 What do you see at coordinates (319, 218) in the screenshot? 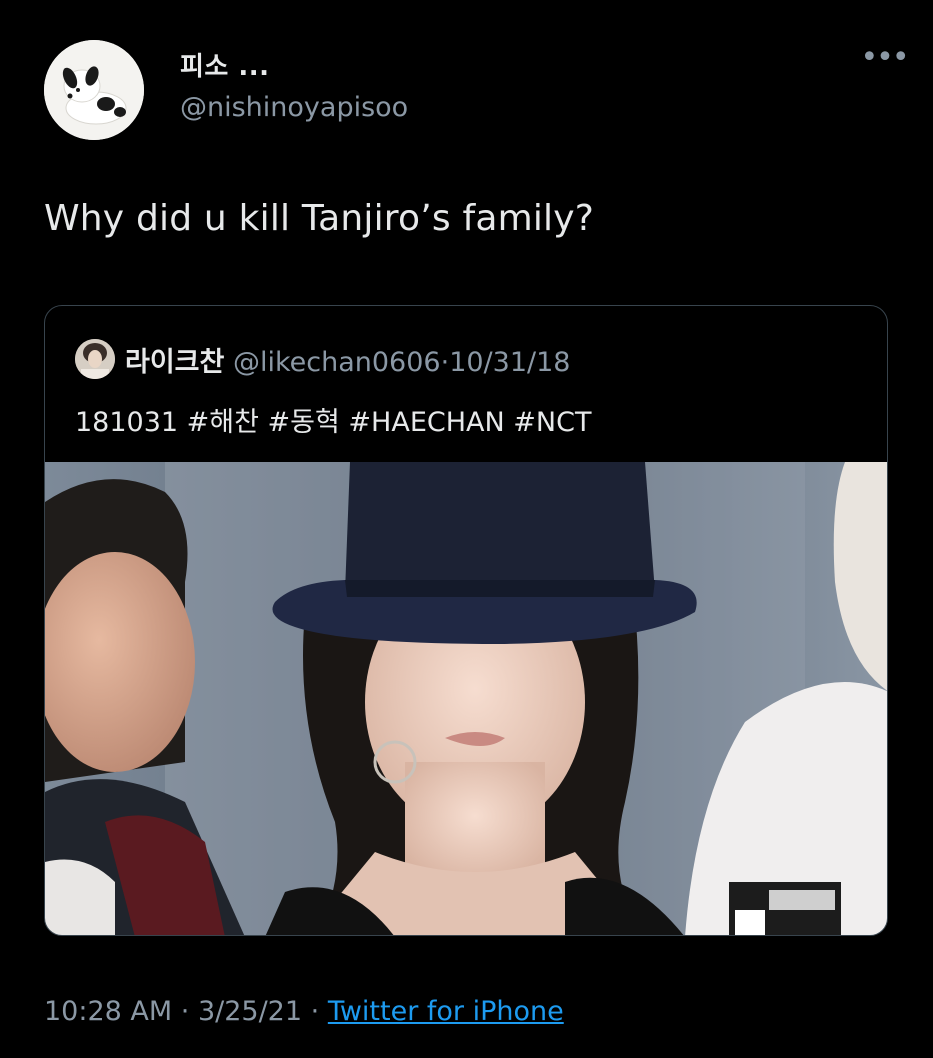
I see `tweet-text: Why did u kill Tanjiro’s family?` at bounding box center [319, 218].